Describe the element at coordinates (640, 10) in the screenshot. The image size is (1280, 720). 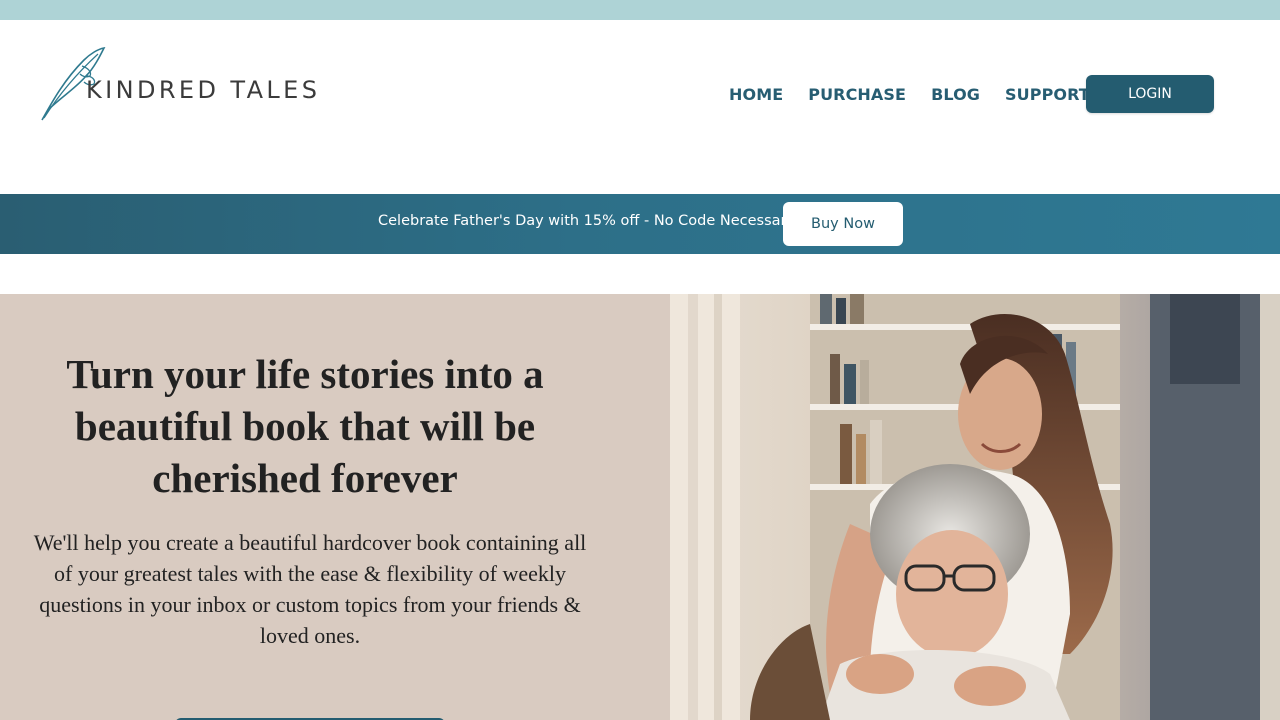
I see `top-accent-strip` at that location.